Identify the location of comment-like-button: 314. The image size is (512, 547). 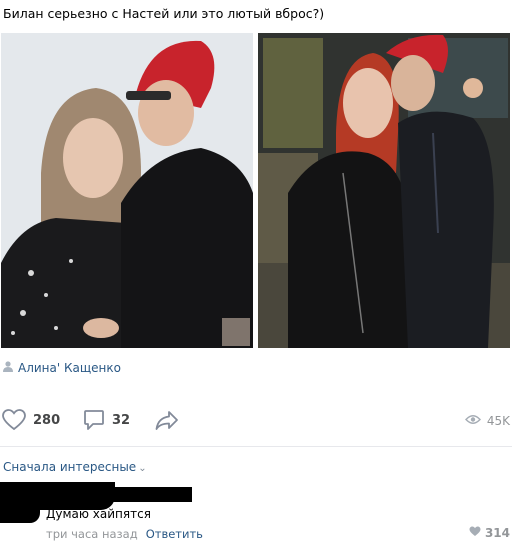
(489, 533).